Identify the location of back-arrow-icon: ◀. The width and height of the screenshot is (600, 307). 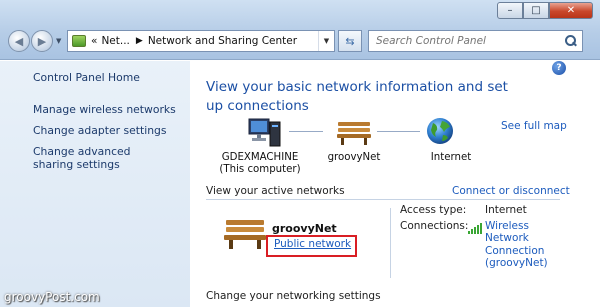
(19, 41).